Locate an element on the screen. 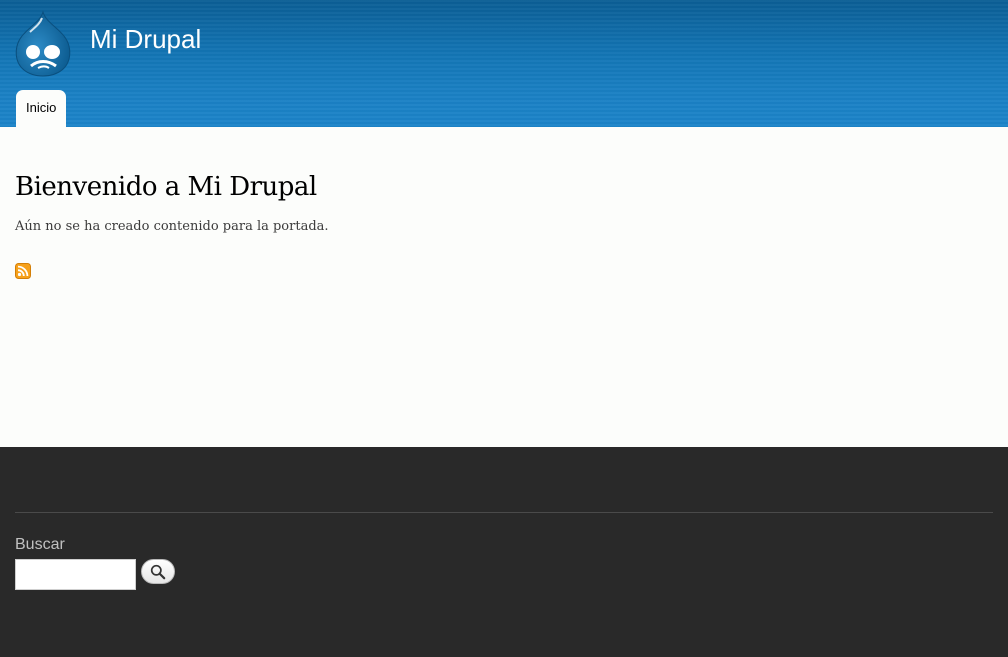  page-title: Bienvenido a Mi Drupal is located at coordinates (166, 187).